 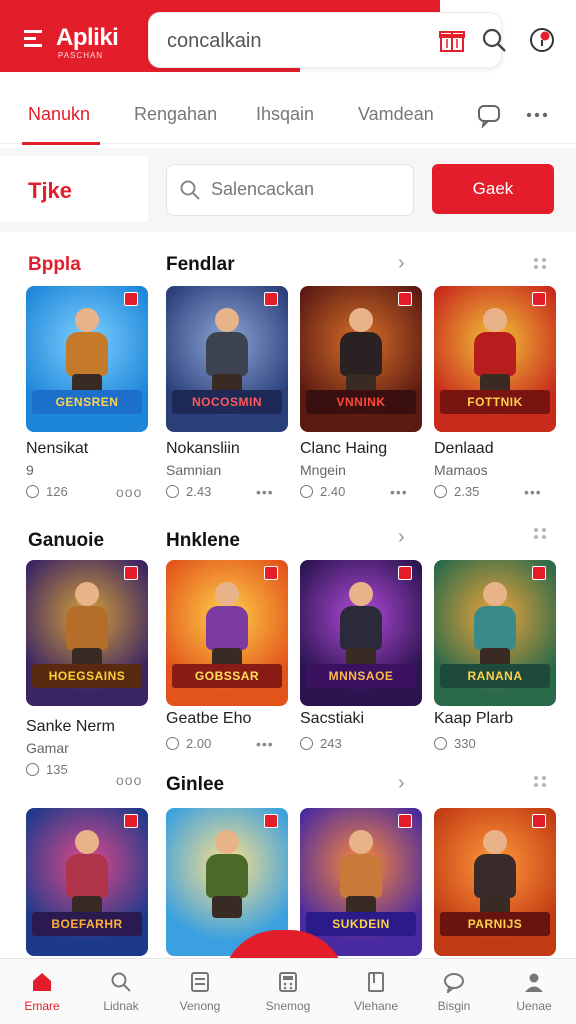 I want to click on game-card: PARNIJS, so click(x=495, y=883).